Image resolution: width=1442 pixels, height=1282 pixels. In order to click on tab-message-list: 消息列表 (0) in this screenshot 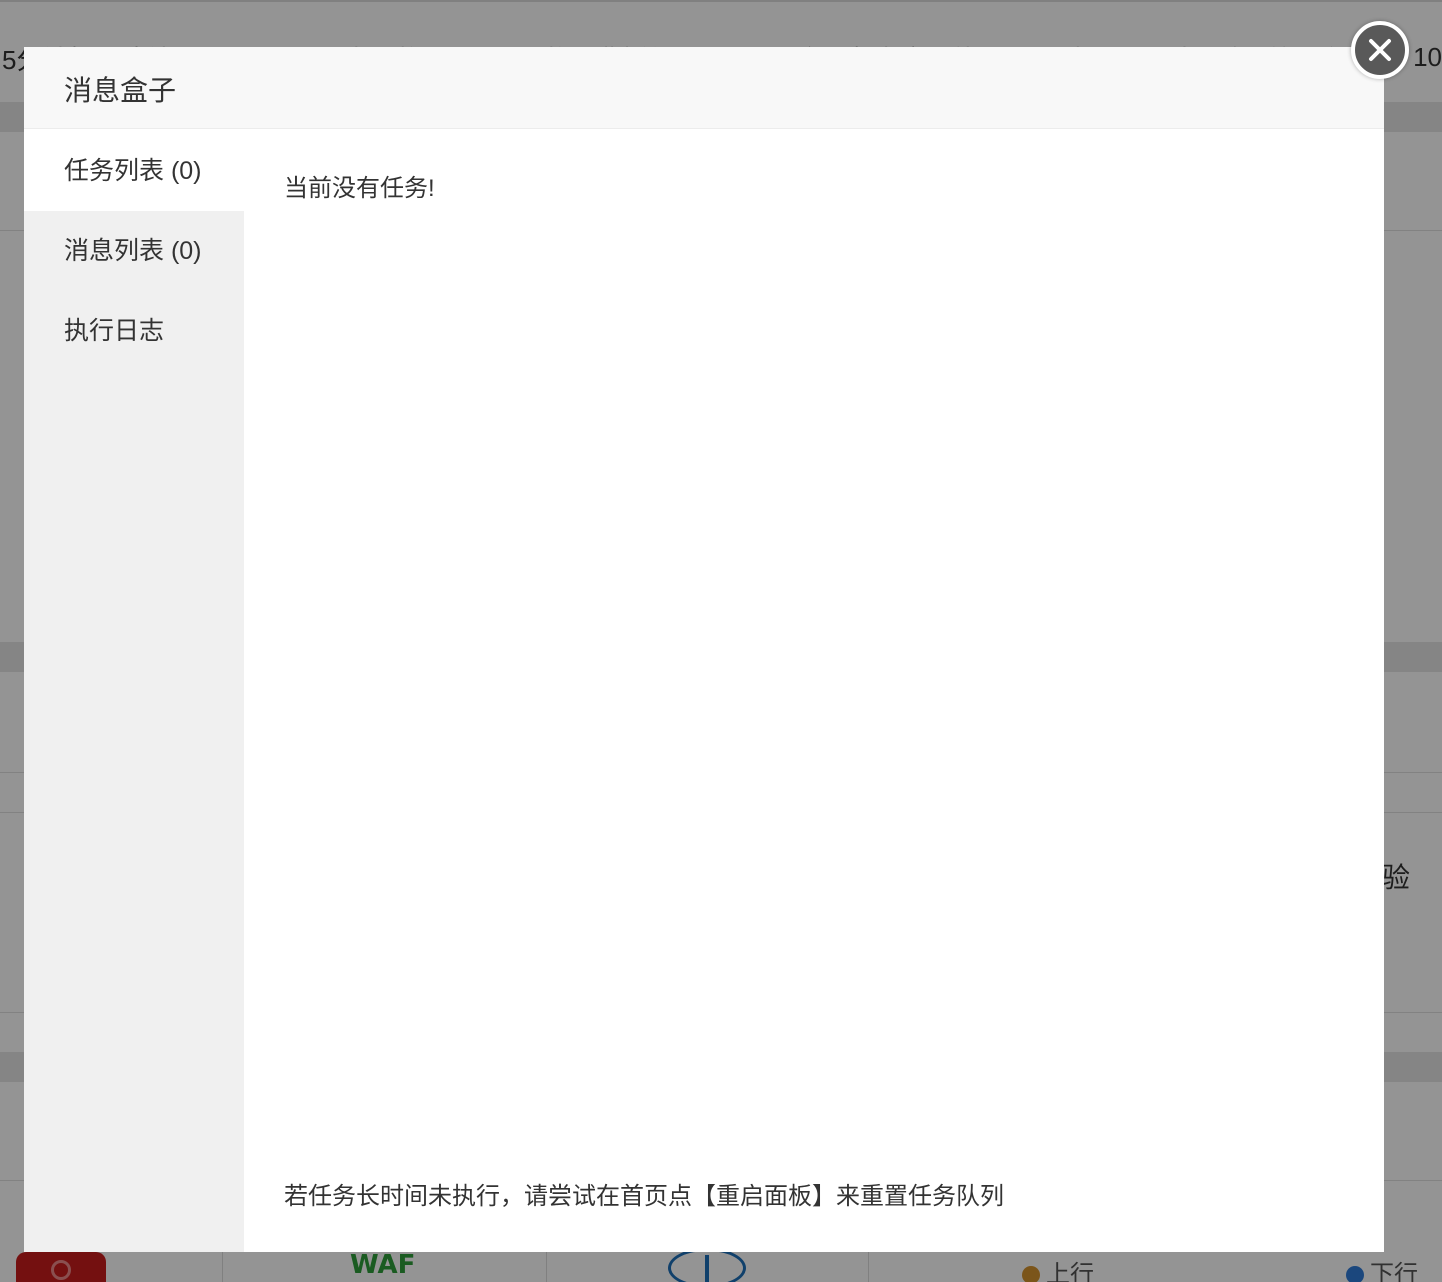, I will do `click(134, 251)`.